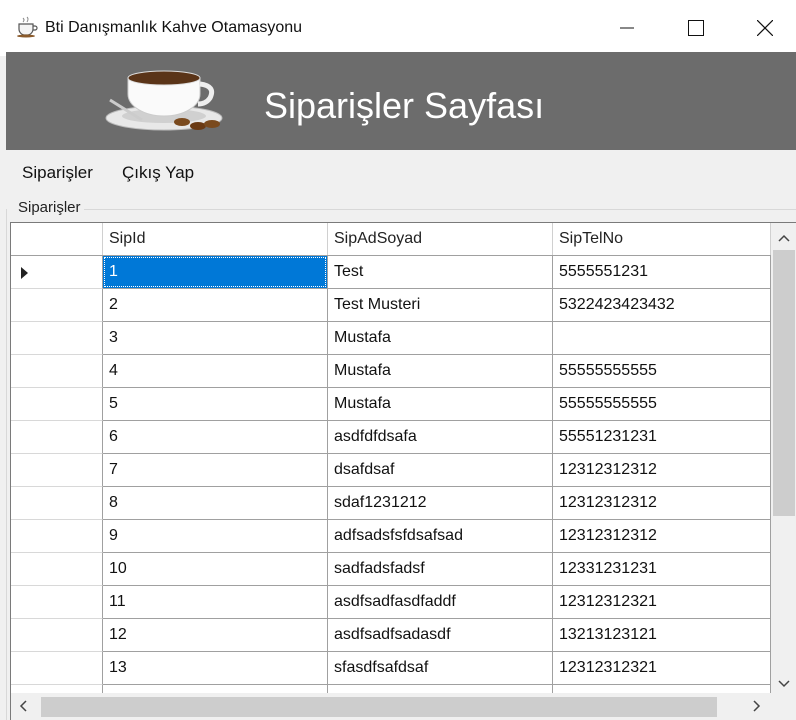 The width and height of the screenshot is (796, 720). What do you see at coordinates (662, 272) in the screenshot?
I see `cell-siptelno: 5555551231` at bounding box center [662, 272].